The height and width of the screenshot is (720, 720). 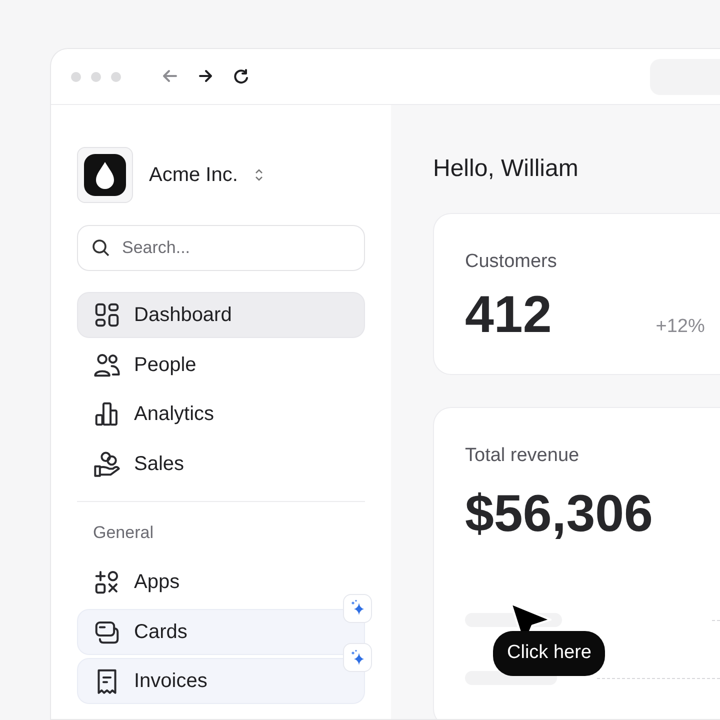 What do you see at coordinates (221, 681) in the screenshot?
I see `sidebar-item: Invoices` at bounding box center [221, 681].